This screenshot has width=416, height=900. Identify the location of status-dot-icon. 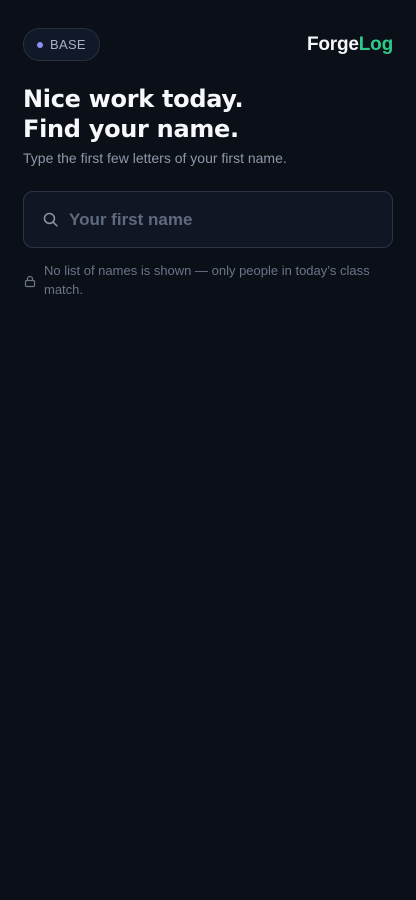
(40, 44).